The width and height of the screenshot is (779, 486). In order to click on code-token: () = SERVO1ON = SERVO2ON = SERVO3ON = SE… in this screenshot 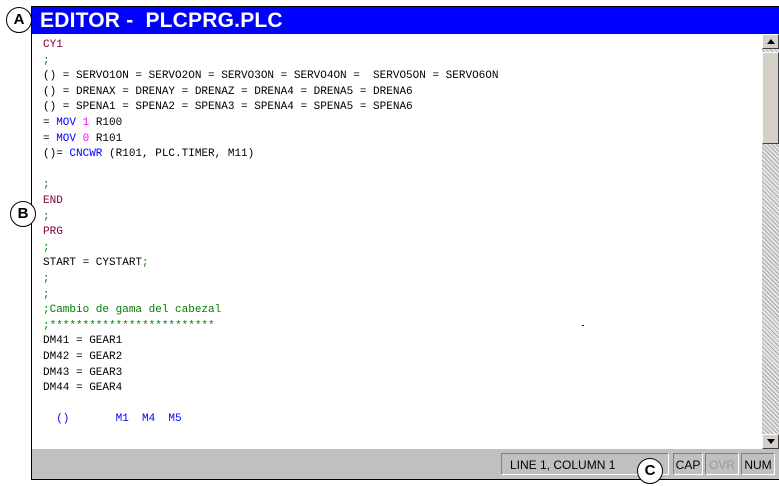, I will do `click(271, 76)`.